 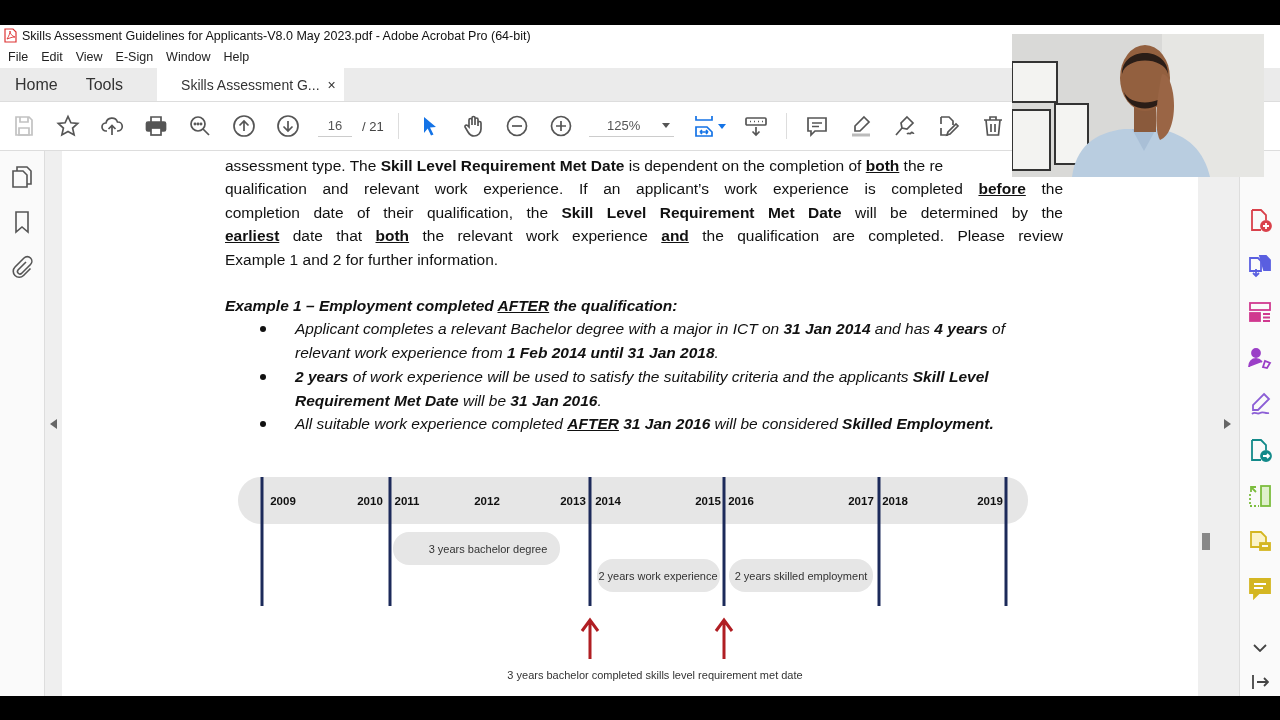 I want to click on menu-item: E-Sign, so click(x=137, y=57).